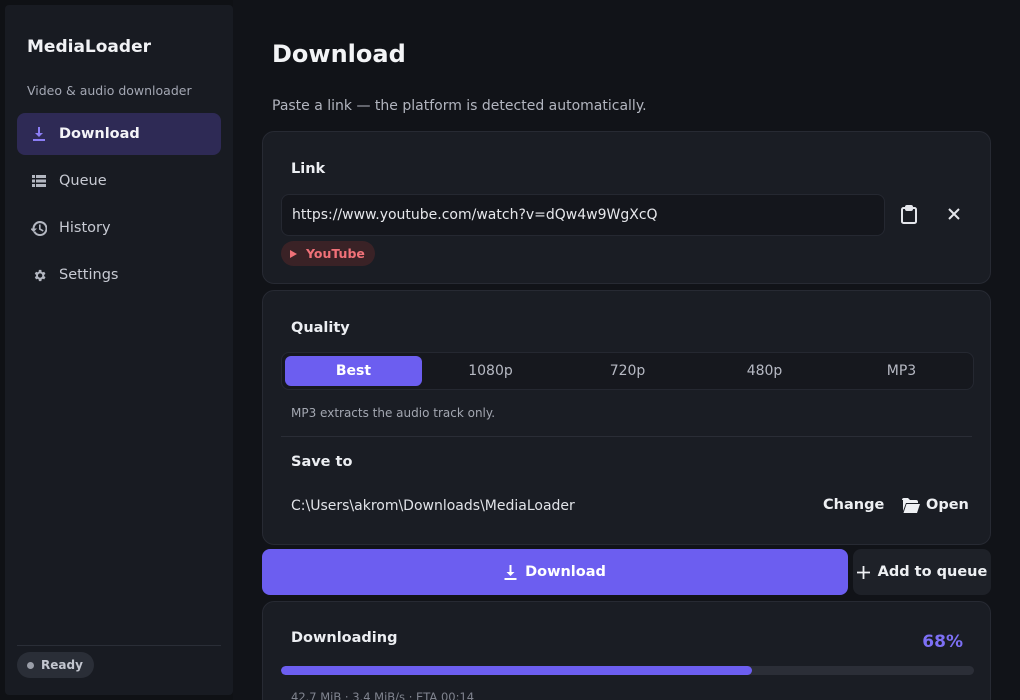 The width and height of the screenshot is (1020, 700). Describe the element at coordinates (942, 642) in the screenshot. I see `progress-percent: 68%` at that location.